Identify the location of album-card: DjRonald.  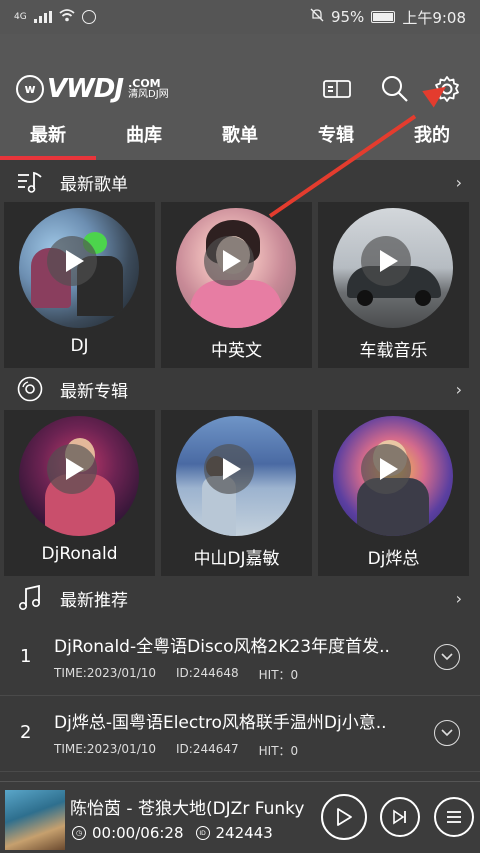
(79, 493).